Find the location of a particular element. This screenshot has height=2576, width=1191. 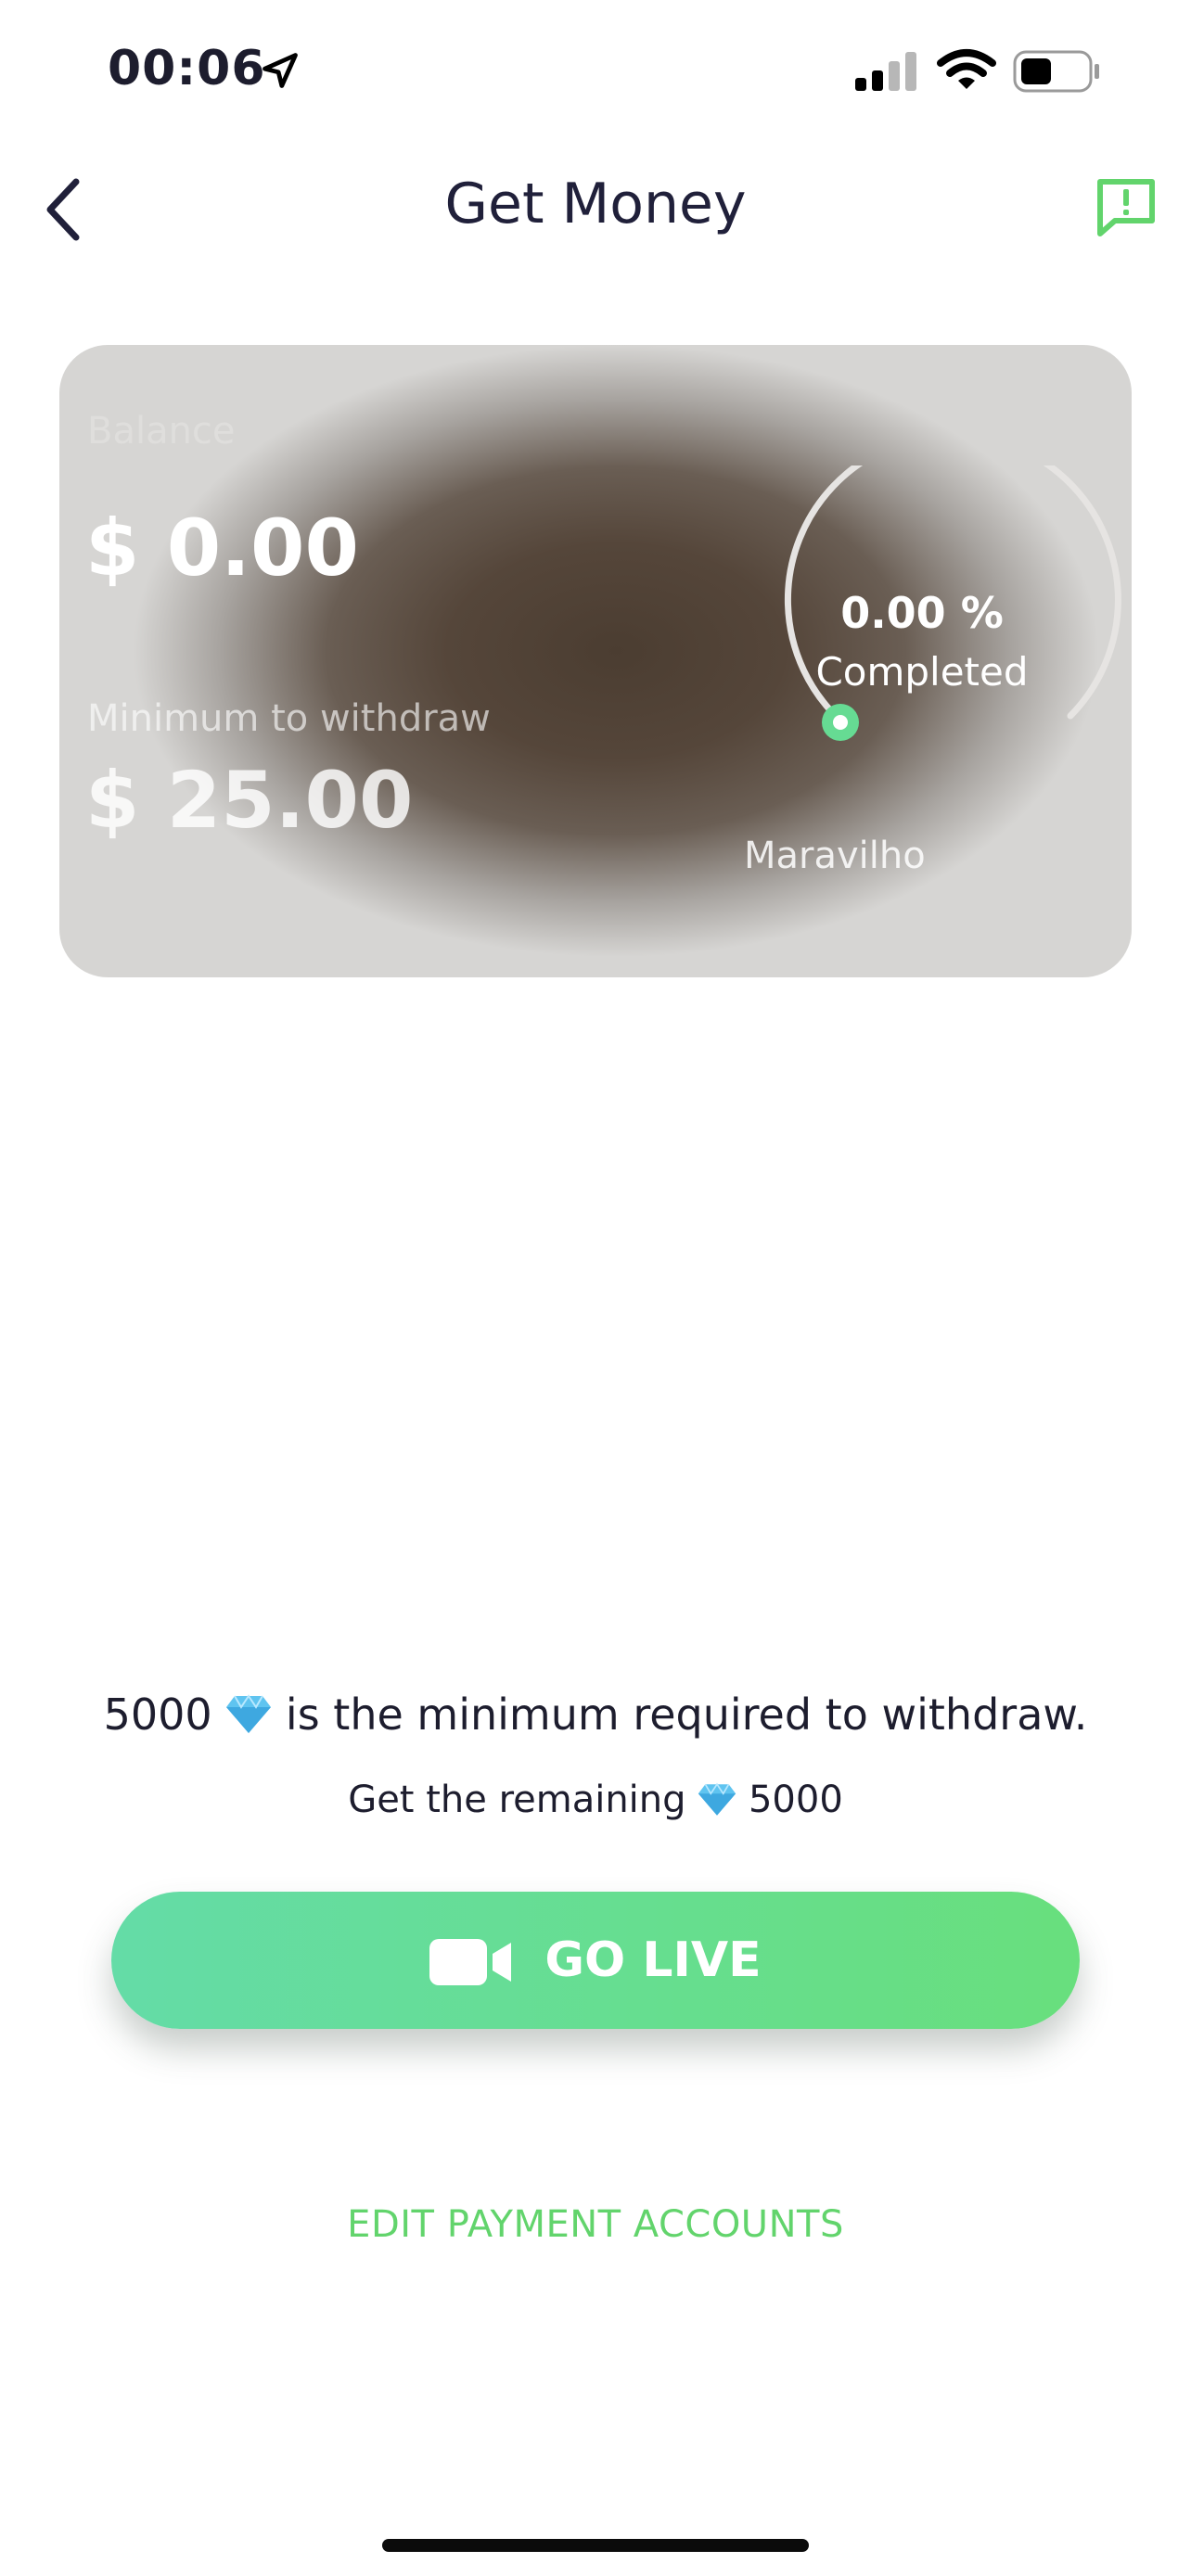

remaining-text: Get the remaining 5000 is located at coordinates (595, 1800).